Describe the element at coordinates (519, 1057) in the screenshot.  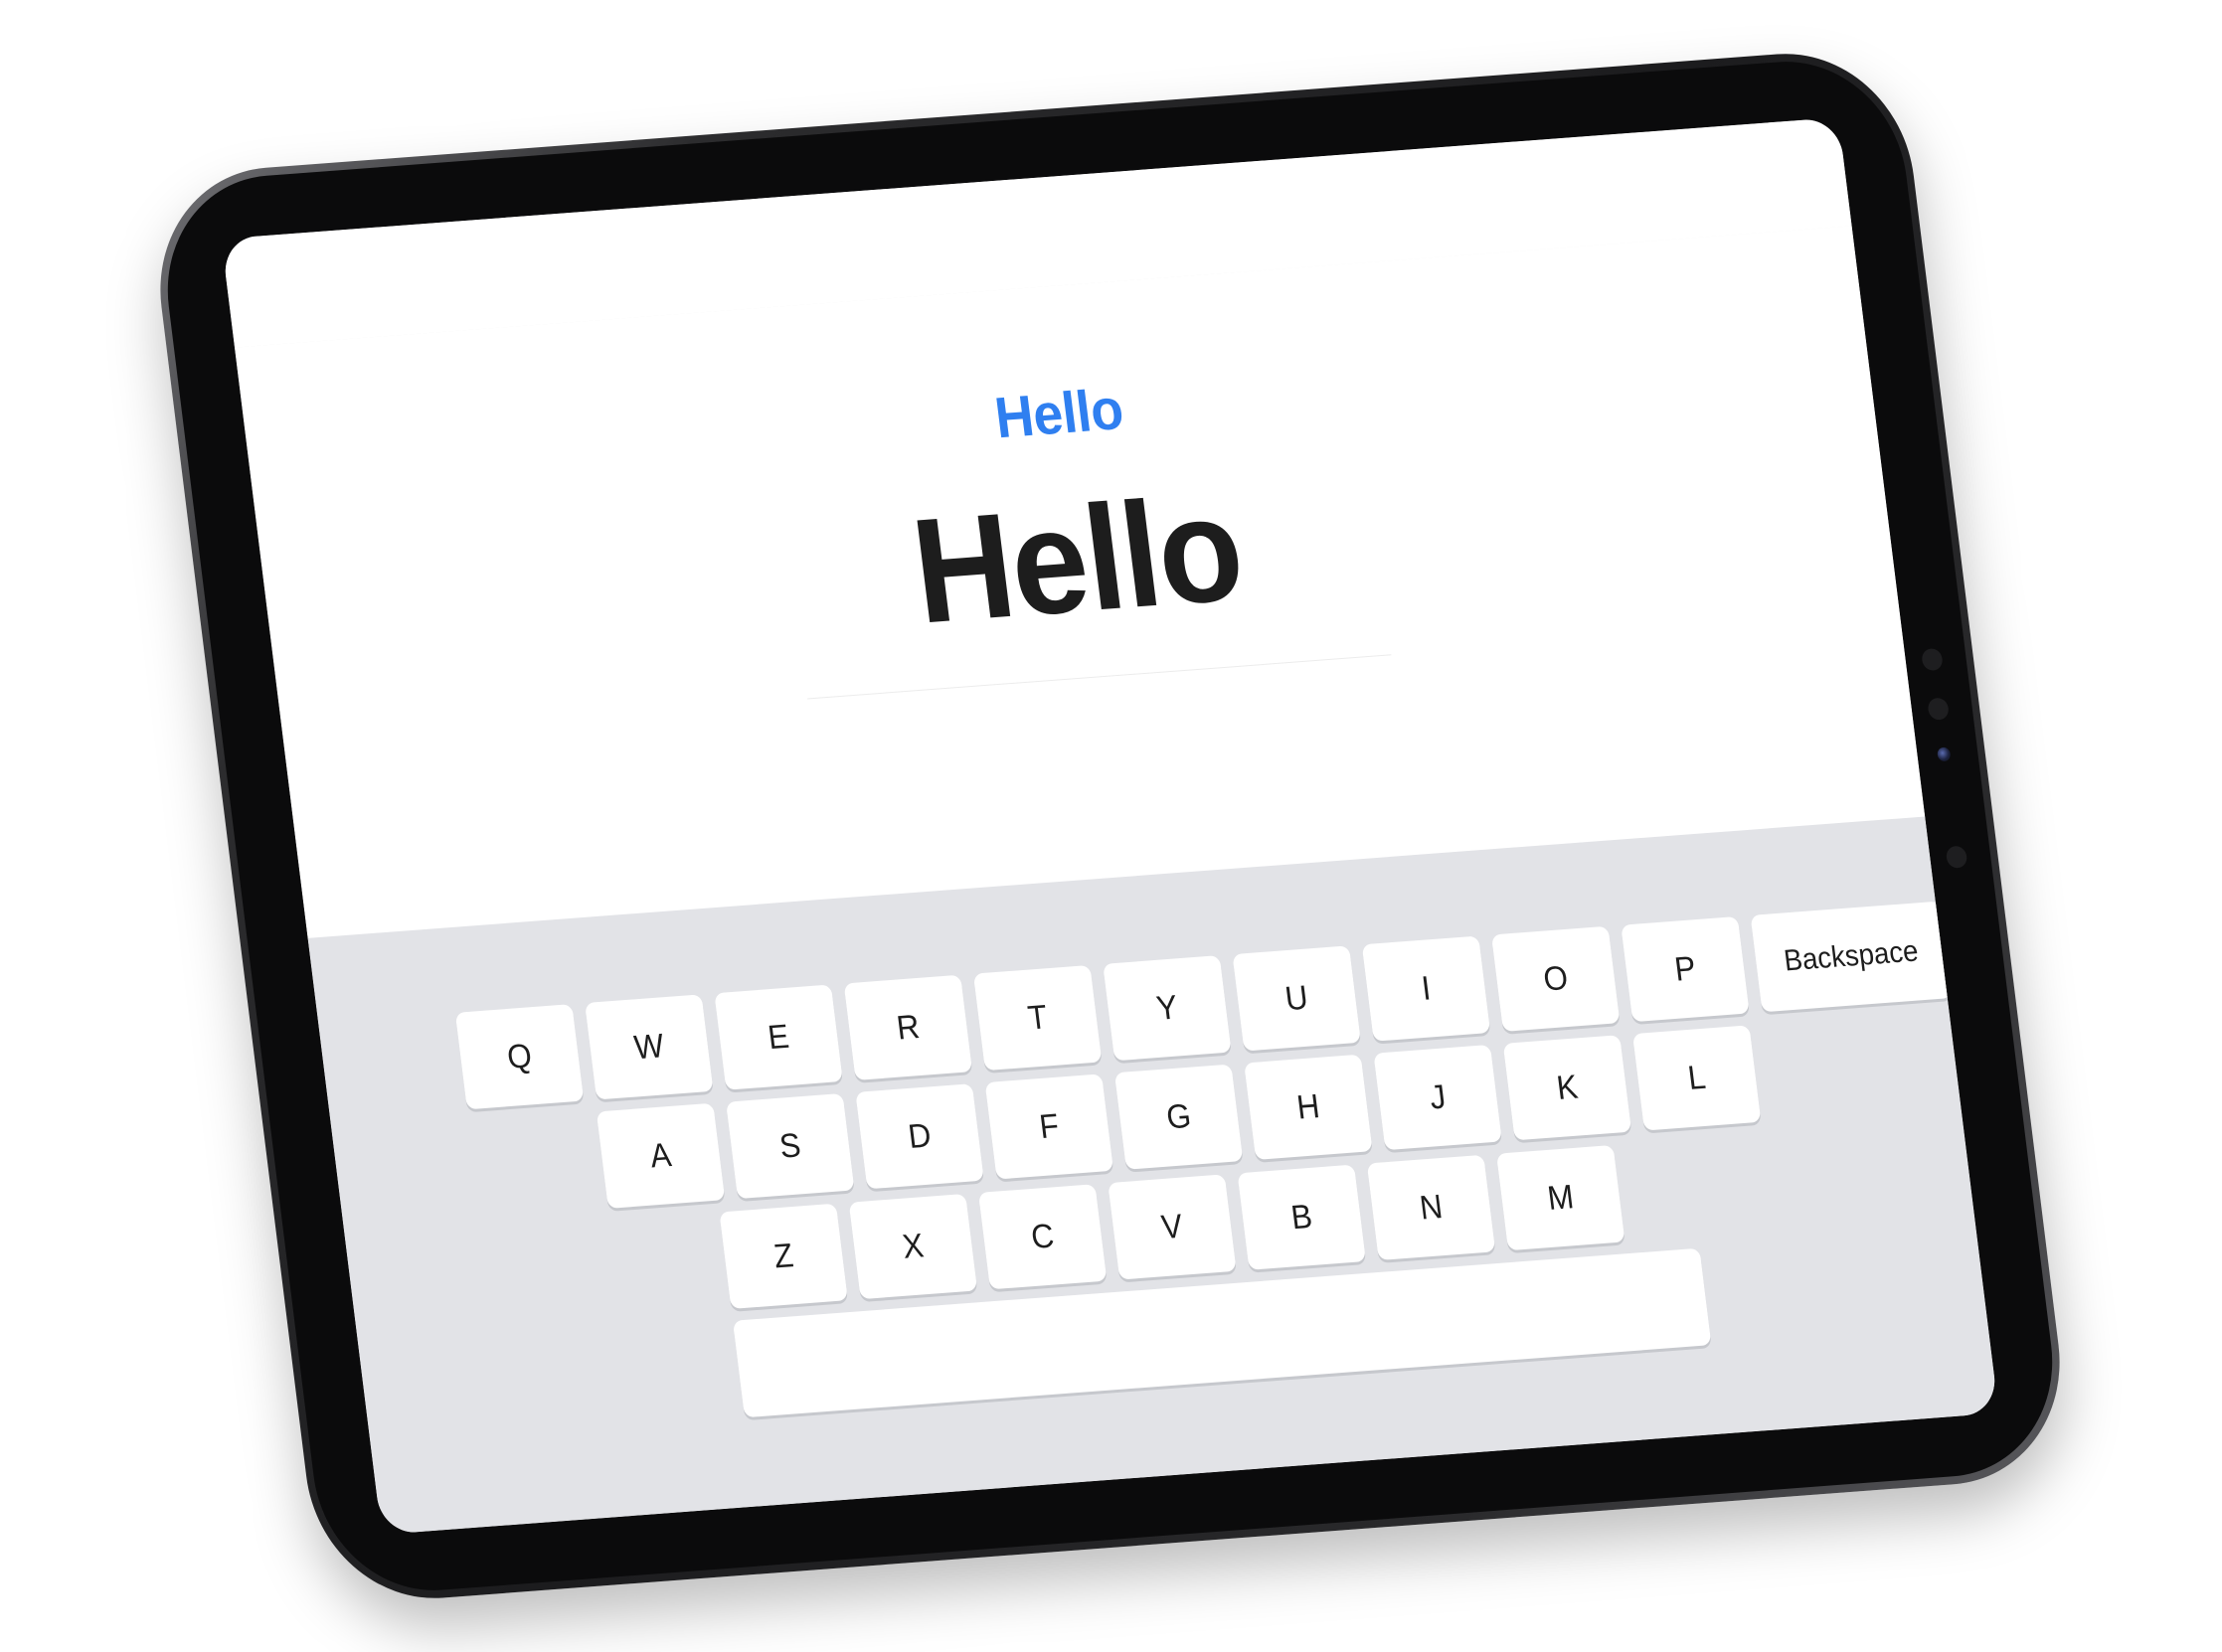
I see `key-q: Q` at that location.